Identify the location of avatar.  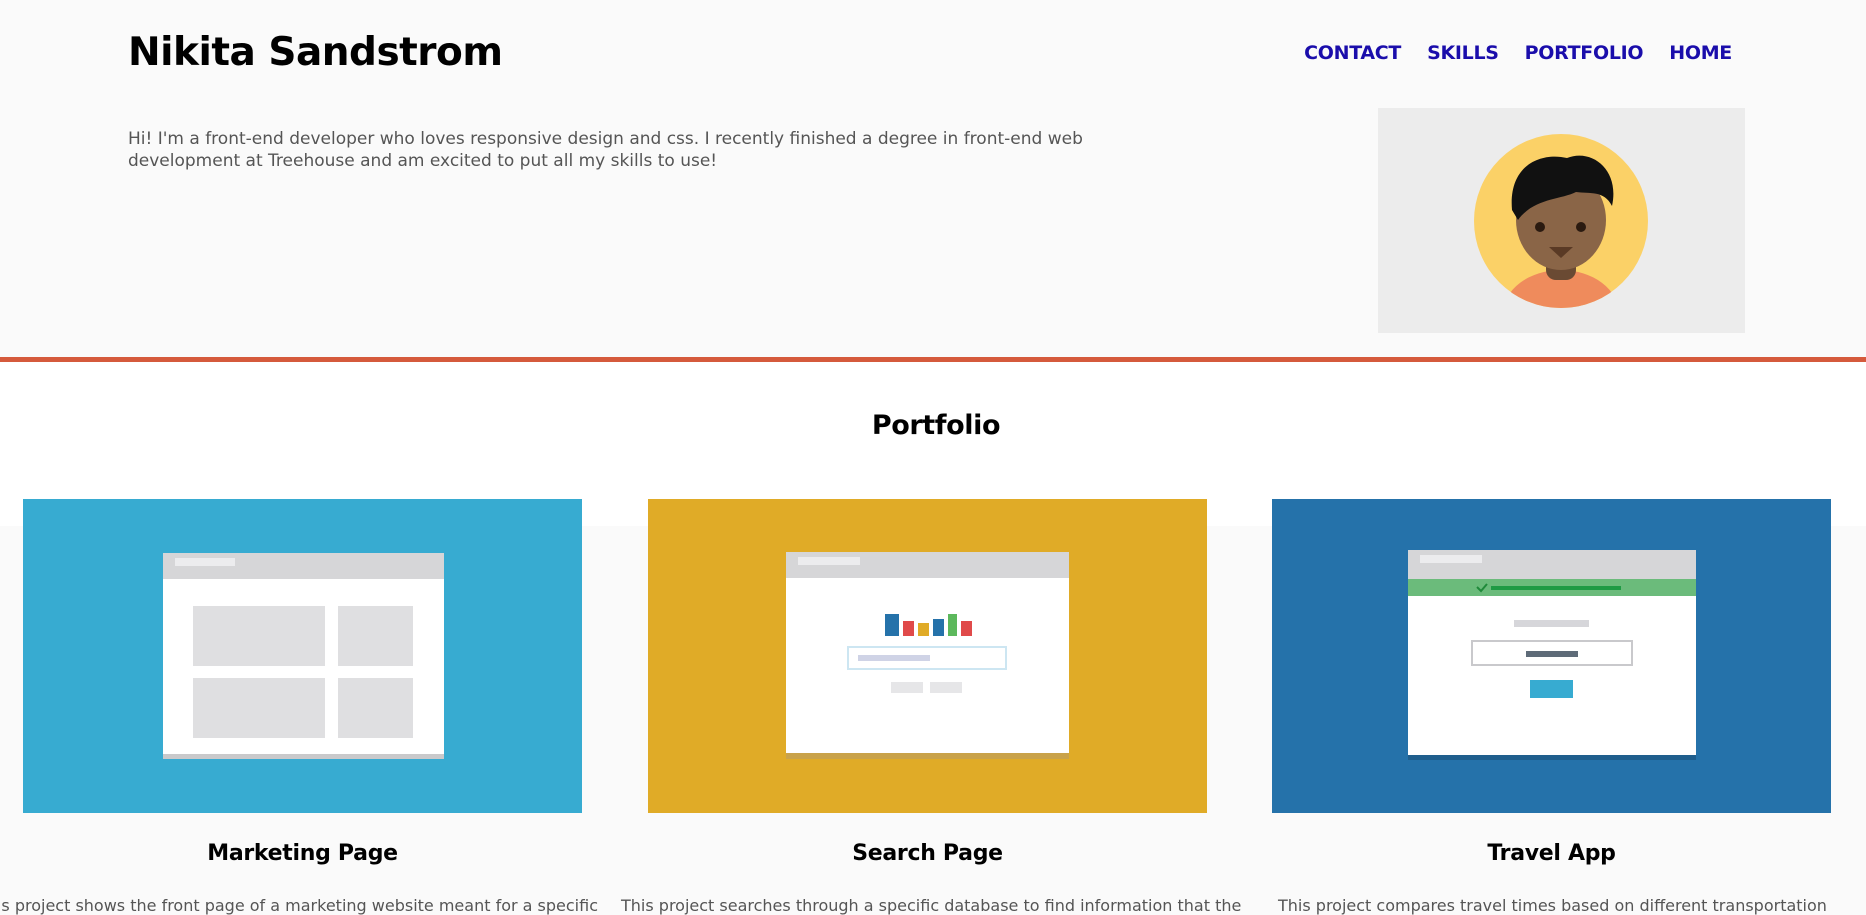
(1561, 220).